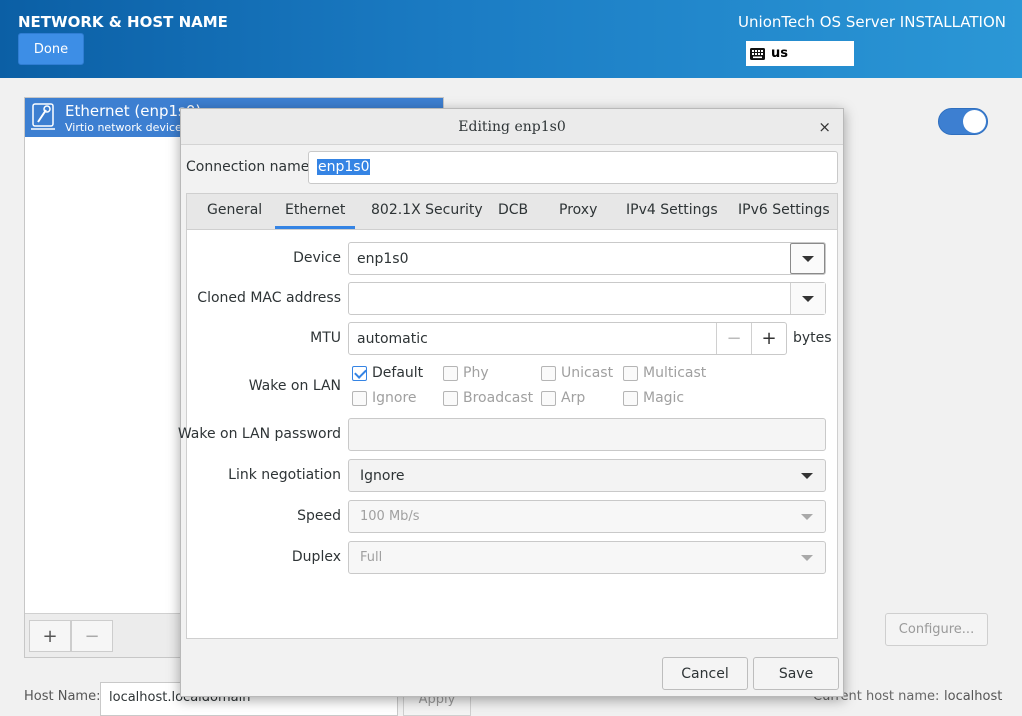 This screenshot has height=716, width=1022. What do you see at coordinates (800, 53) in the screenshot?
I see `keyboard-layout-indicator: us` at bounding box center [800, 53].